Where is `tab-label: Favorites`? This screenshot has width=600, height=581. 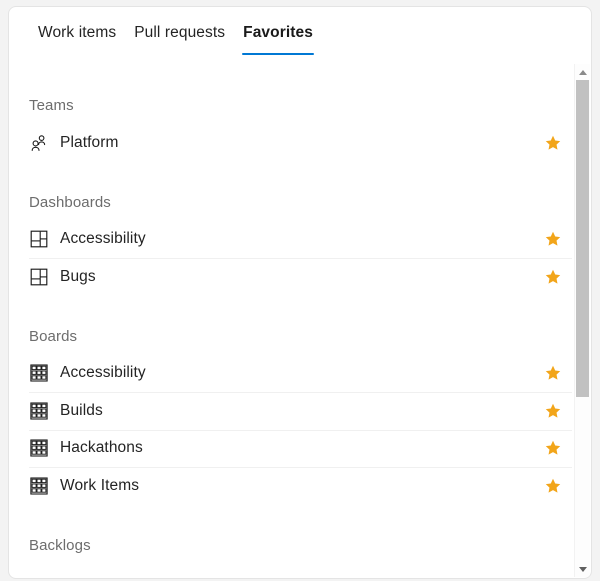
tab-label: Favorites is located at coordinates (278, 32).